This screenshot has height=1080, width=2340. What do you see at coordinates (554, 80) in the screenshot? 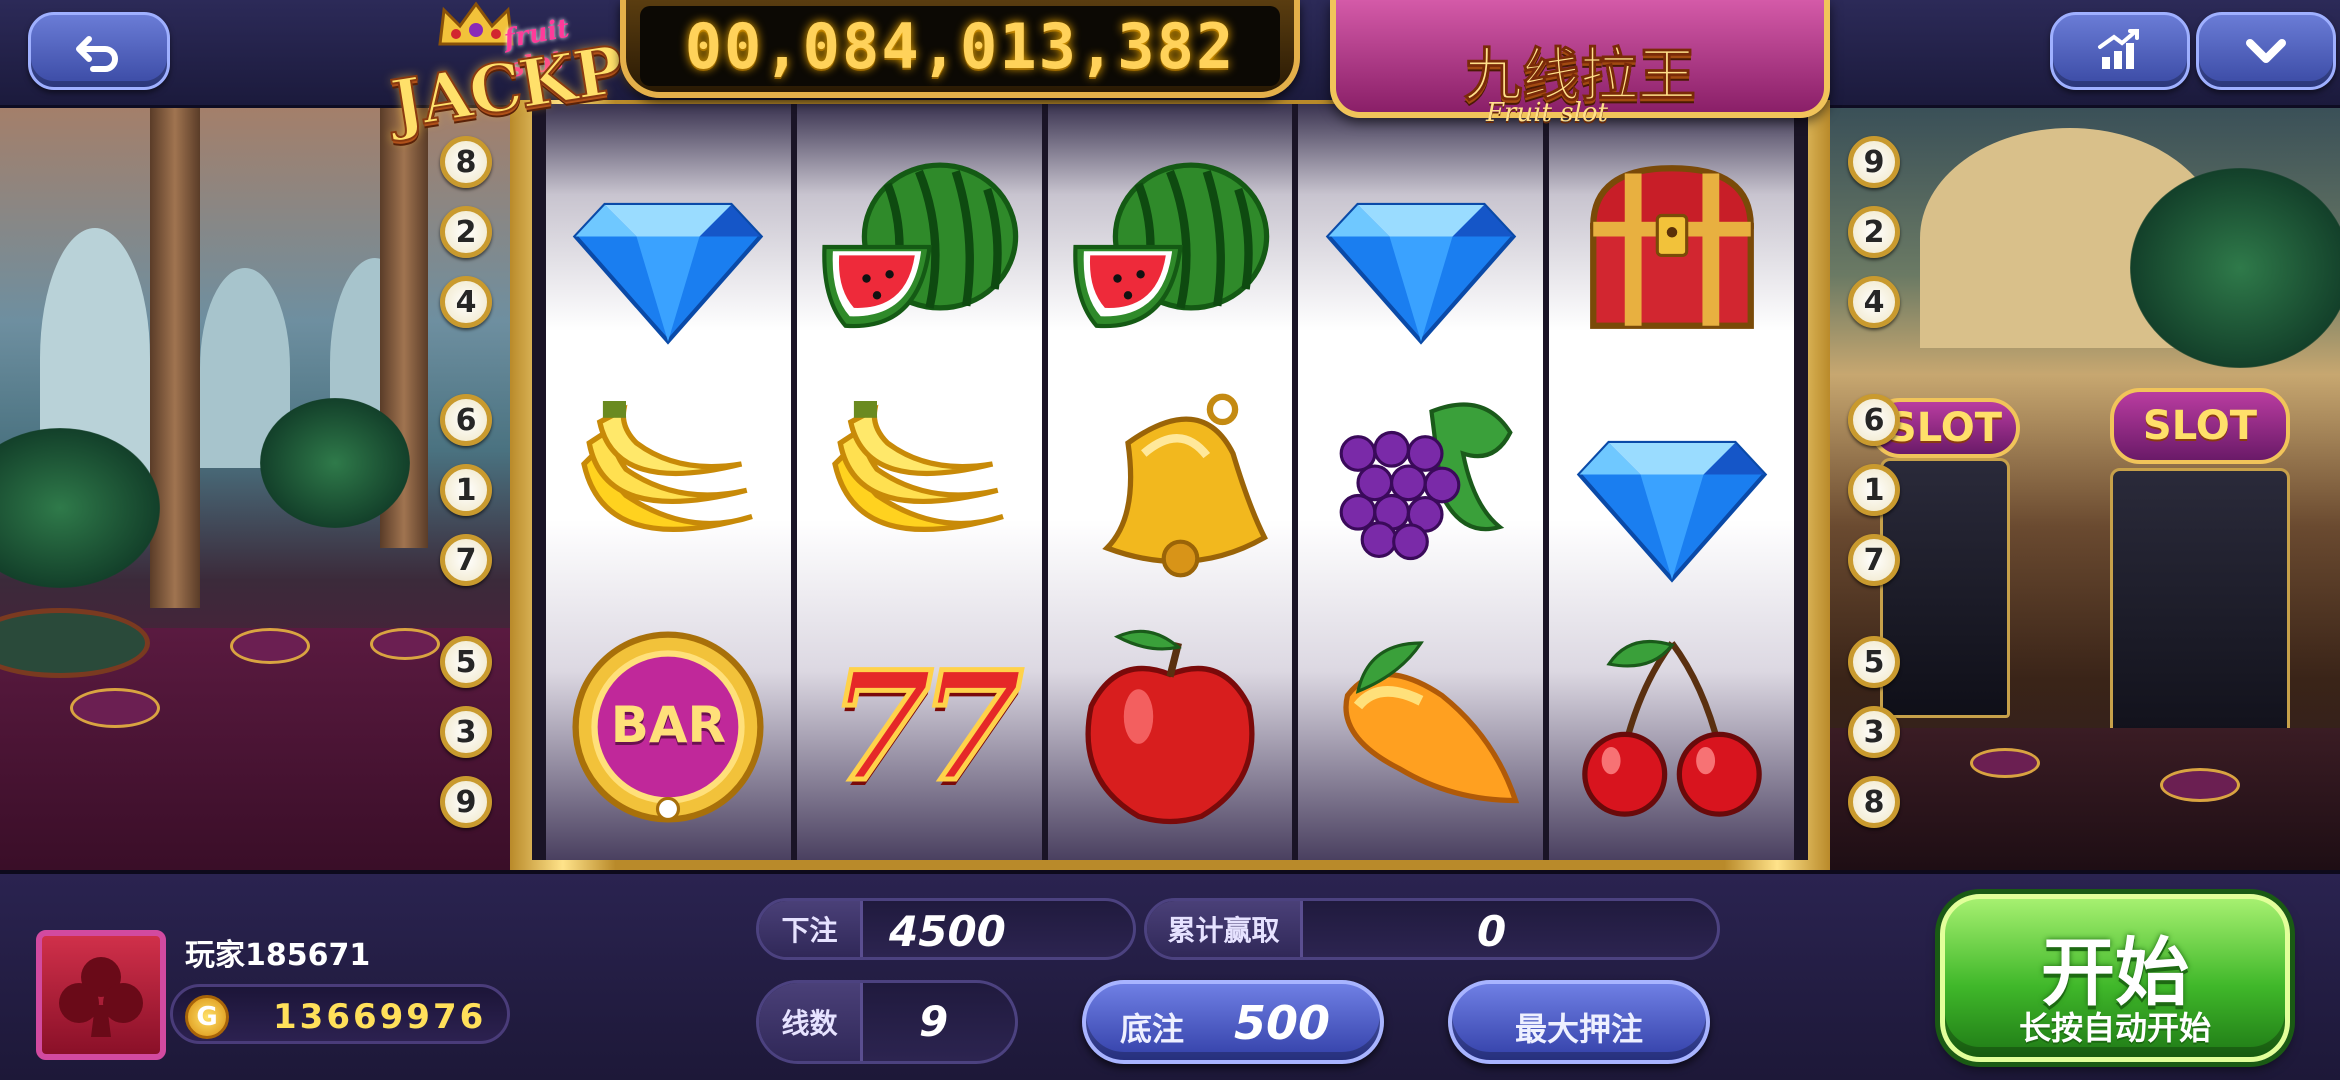
I see `jackpot-logo: fruit slot JACKPOT` at bounding box center [554, 80].